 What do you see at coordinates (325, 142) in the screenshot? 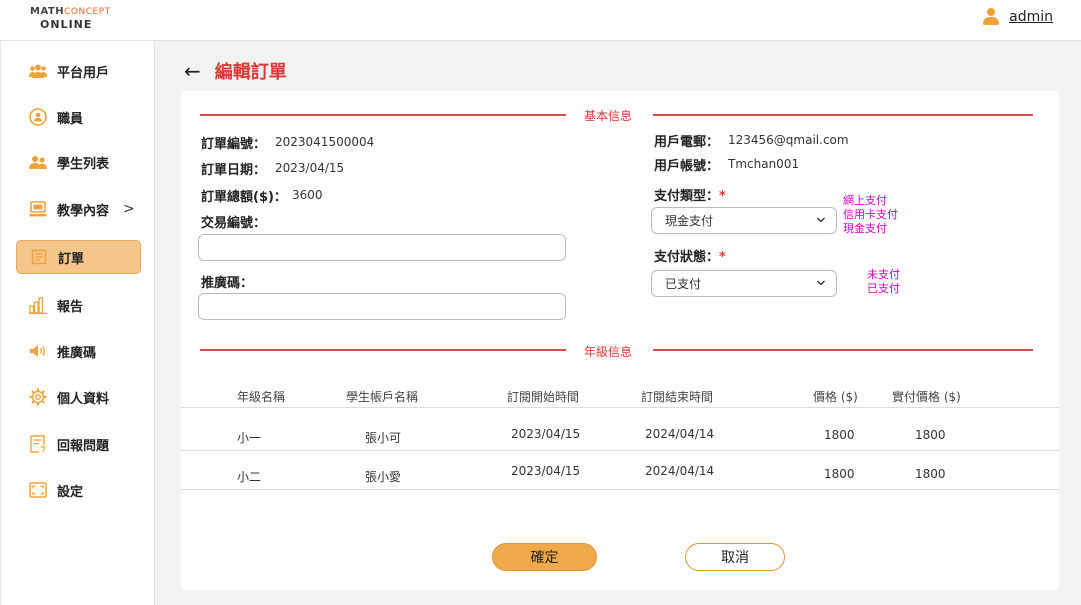
I see `order-no-value: 2023041500004` at bounding box center [325, 142].